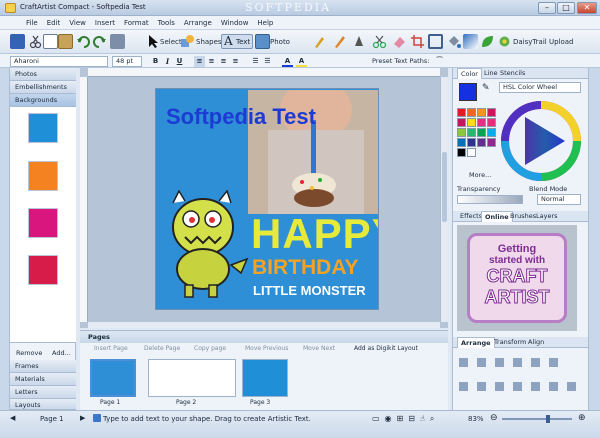 The image size is (600, 438). Describe the element at coordinates (127, 61) in the screenshot. I see `font-size-combo: 48 pt` at that location.